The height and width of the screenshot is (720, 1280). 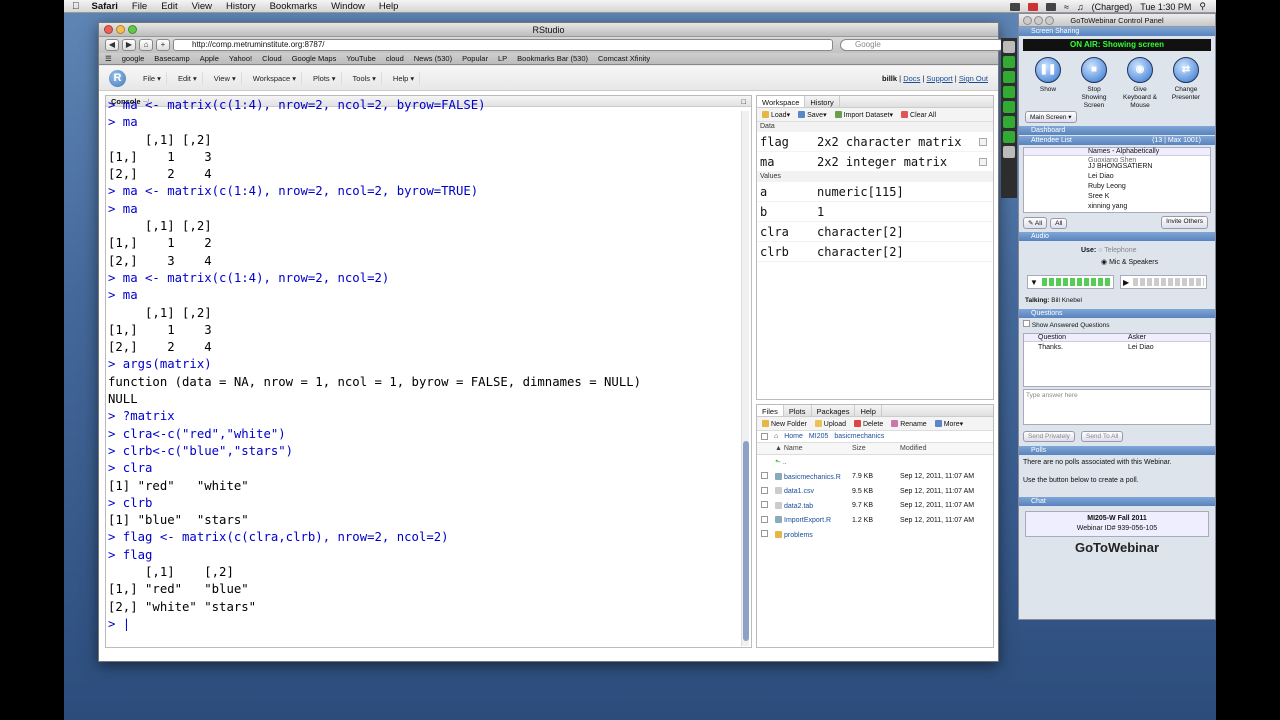 I want to click on import-dataset-button: Import Dataset▾, so click(x=863, y=114).